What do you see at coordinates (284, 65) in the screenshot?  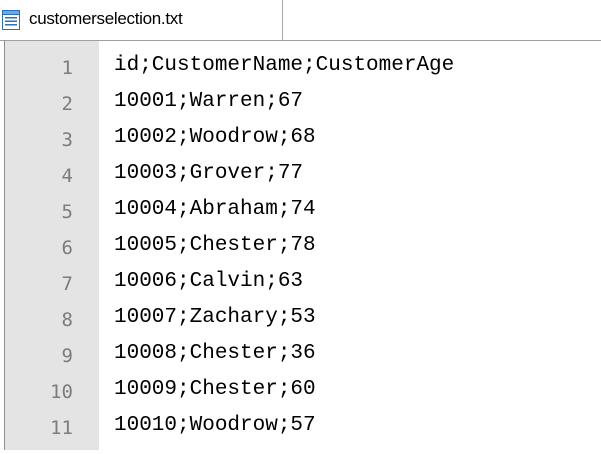 I see `line-text: id;CustomerName;CustomerAge` at bounding box center [284, 65].